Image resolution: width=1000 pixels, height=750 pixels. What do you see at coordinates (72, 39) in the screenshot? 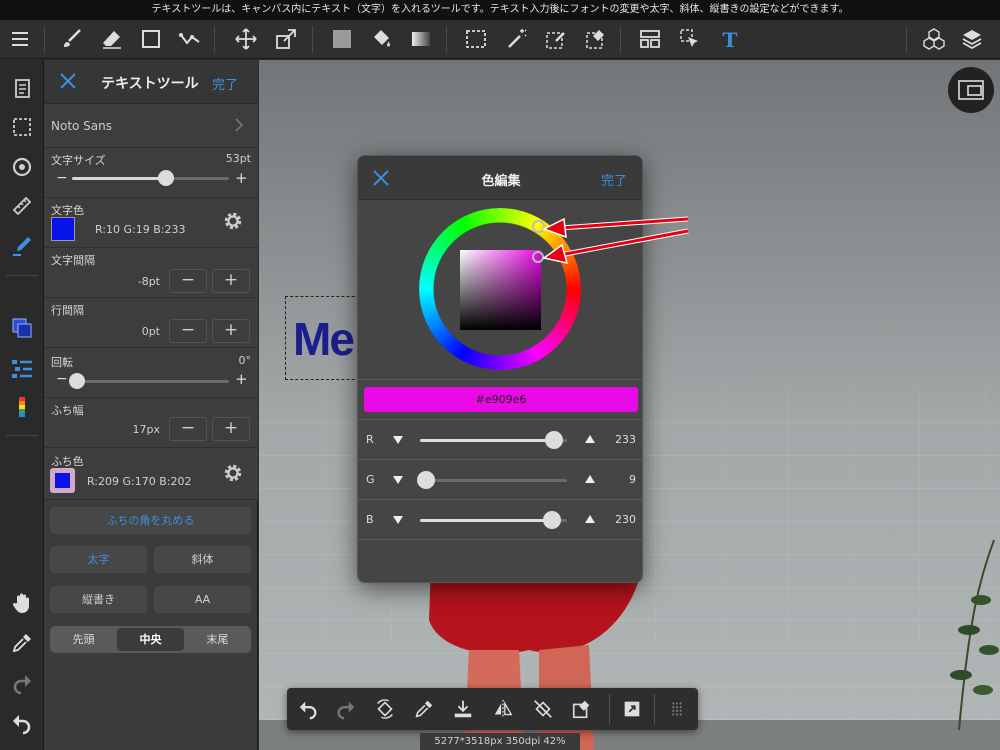
I see `brush-tool-icon` at bounding box center [72, 39].